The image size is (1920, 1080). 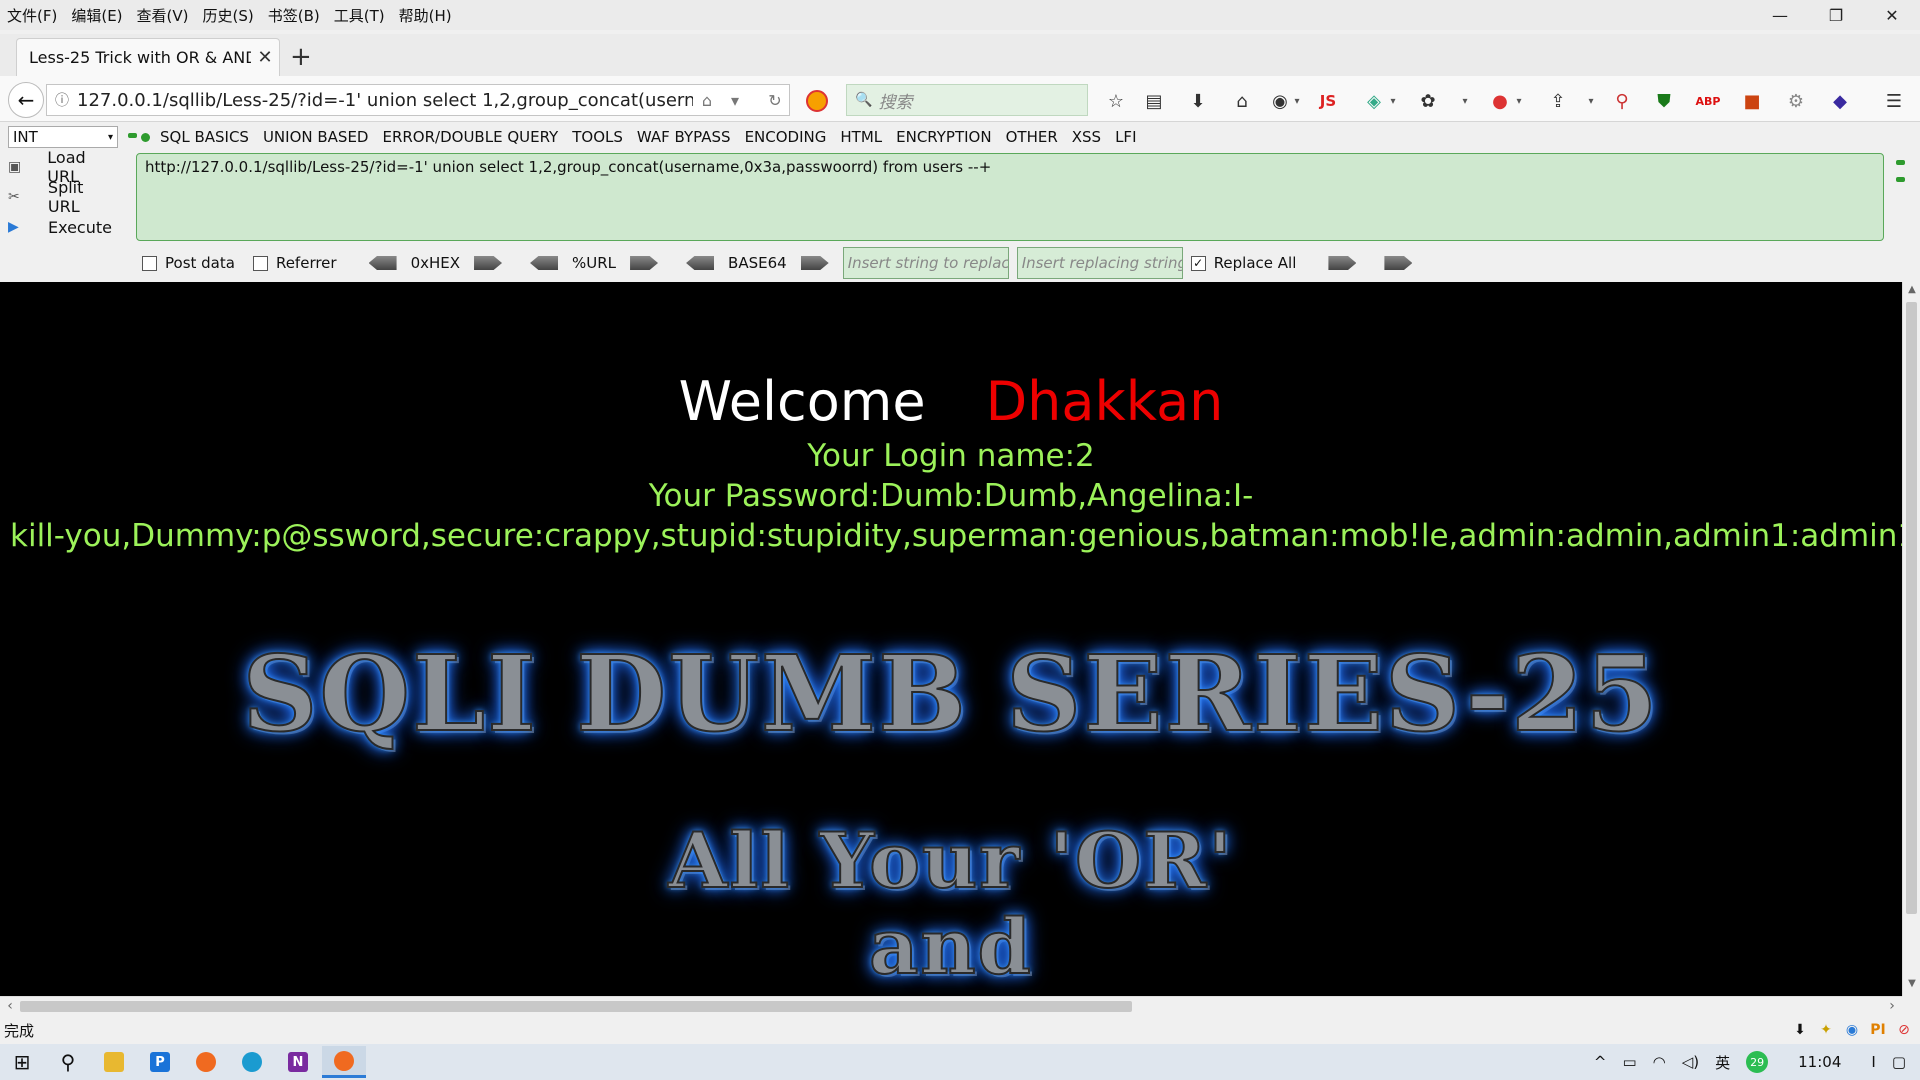 What do you see at coordinates (597, 137) in the screenshot?
I see `hackbar-menu-tools: TOOLS` at bounding box center [597, 137].